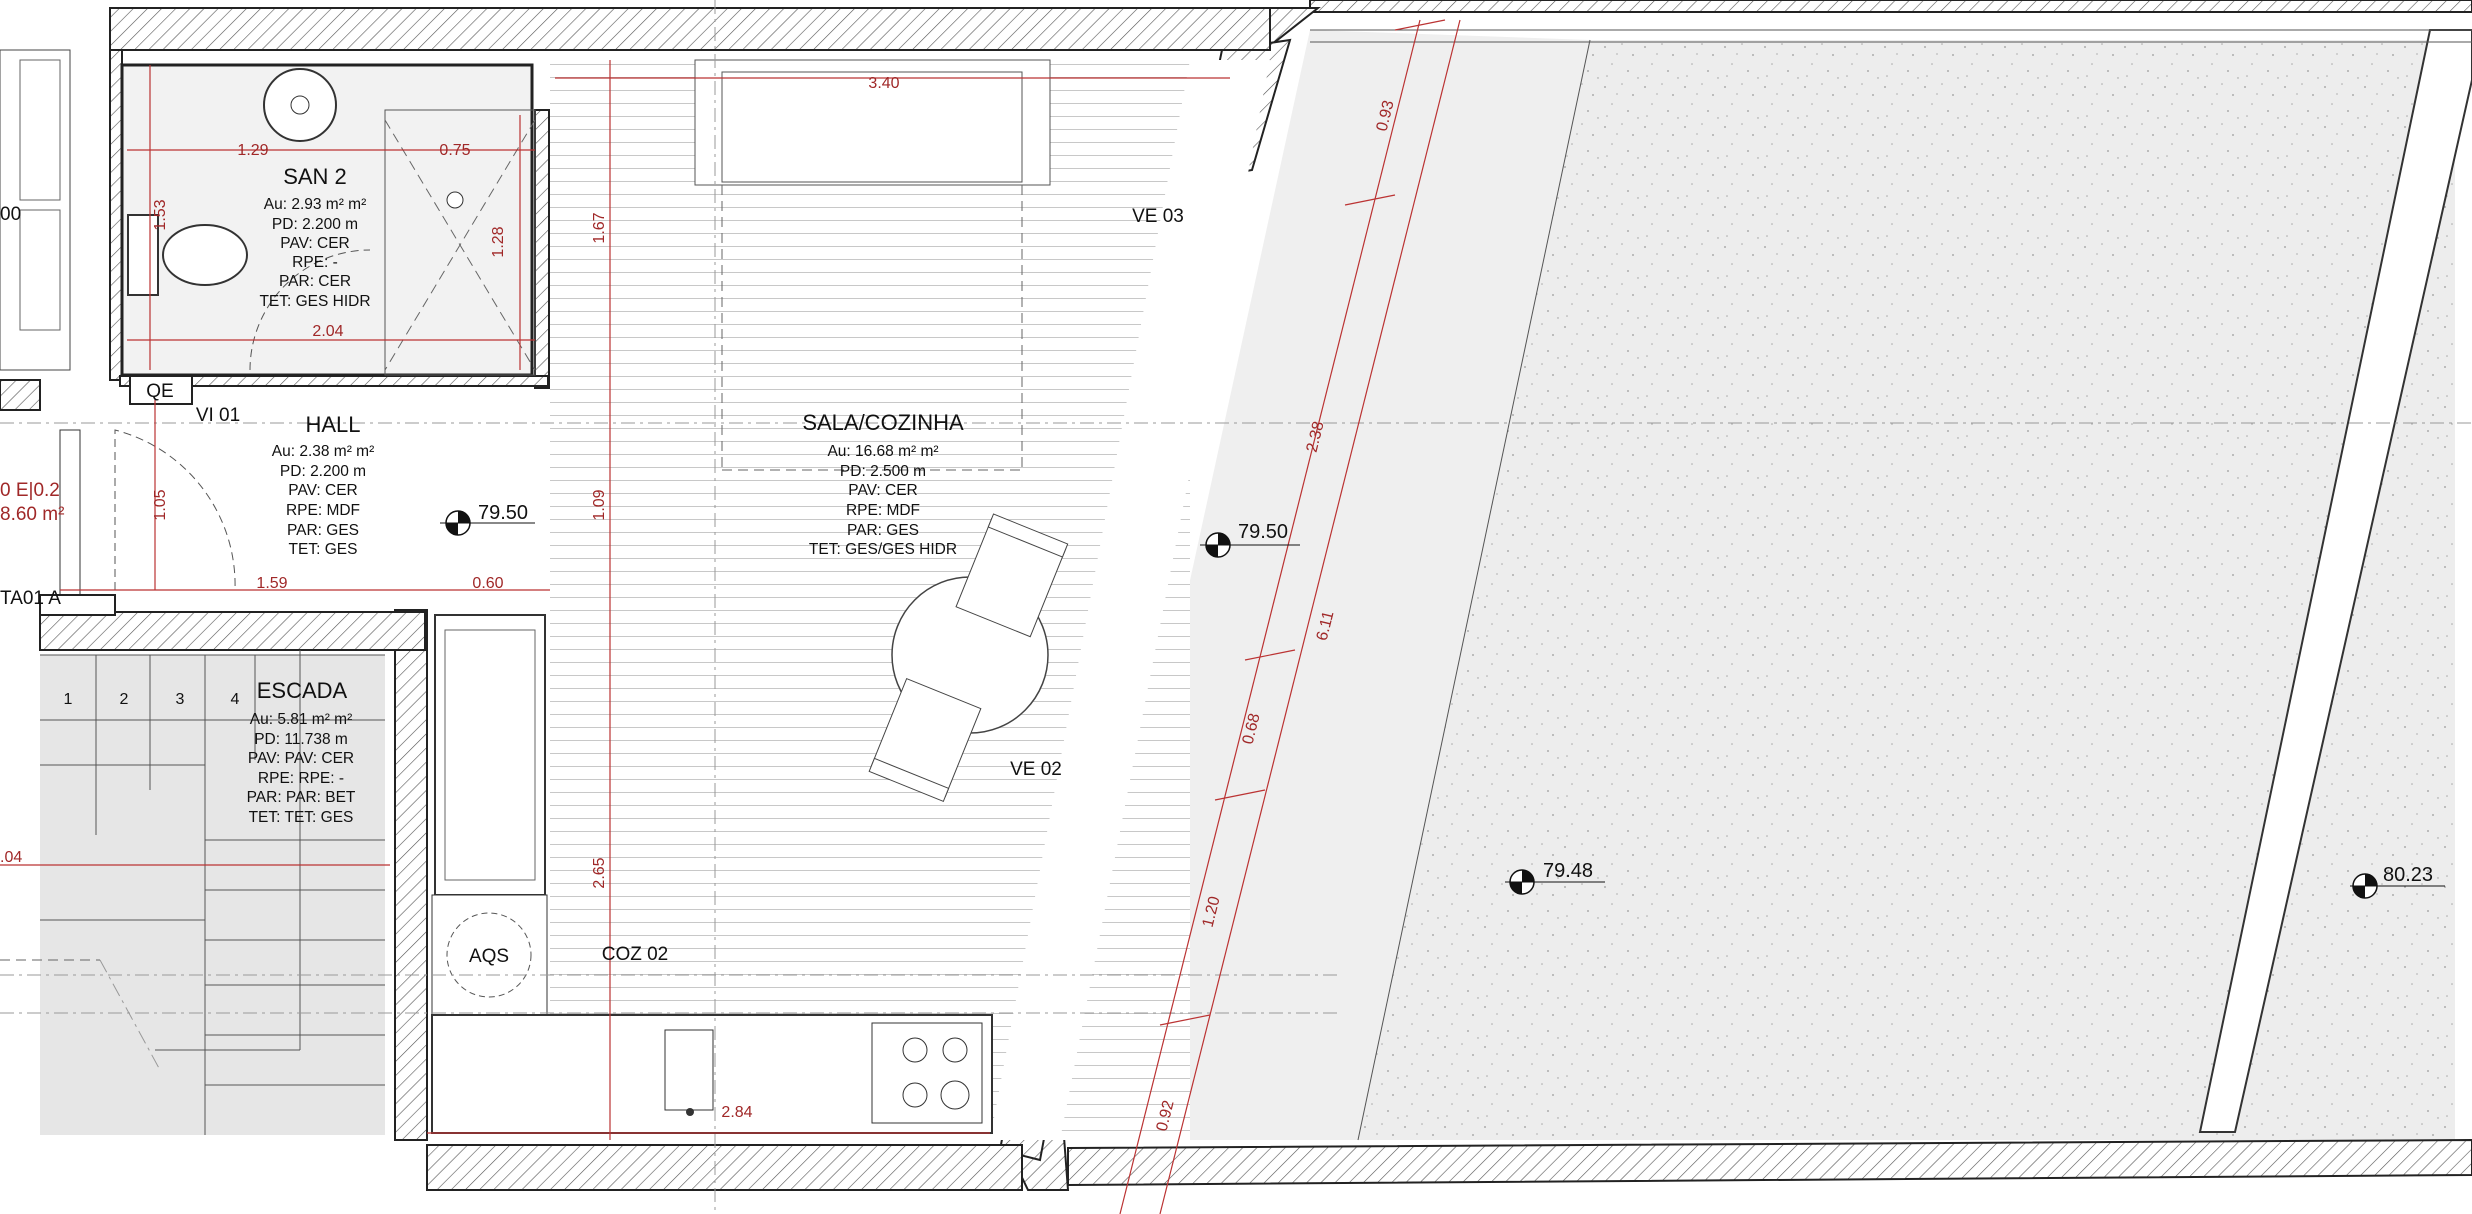 Image resolution: width=2472 pixels, height=1214 pixels. I want to click on label-vi01: VI 01, so click(218, 415).